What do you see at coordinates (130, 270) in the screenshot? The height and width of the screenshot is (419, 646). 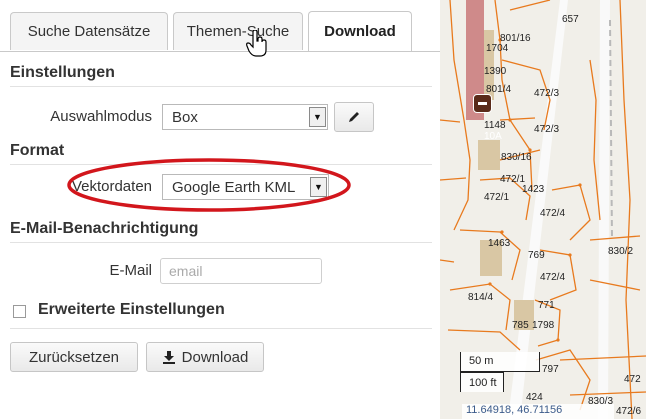 I see `email-label: E-Mail` at bounding box center [130, 270].